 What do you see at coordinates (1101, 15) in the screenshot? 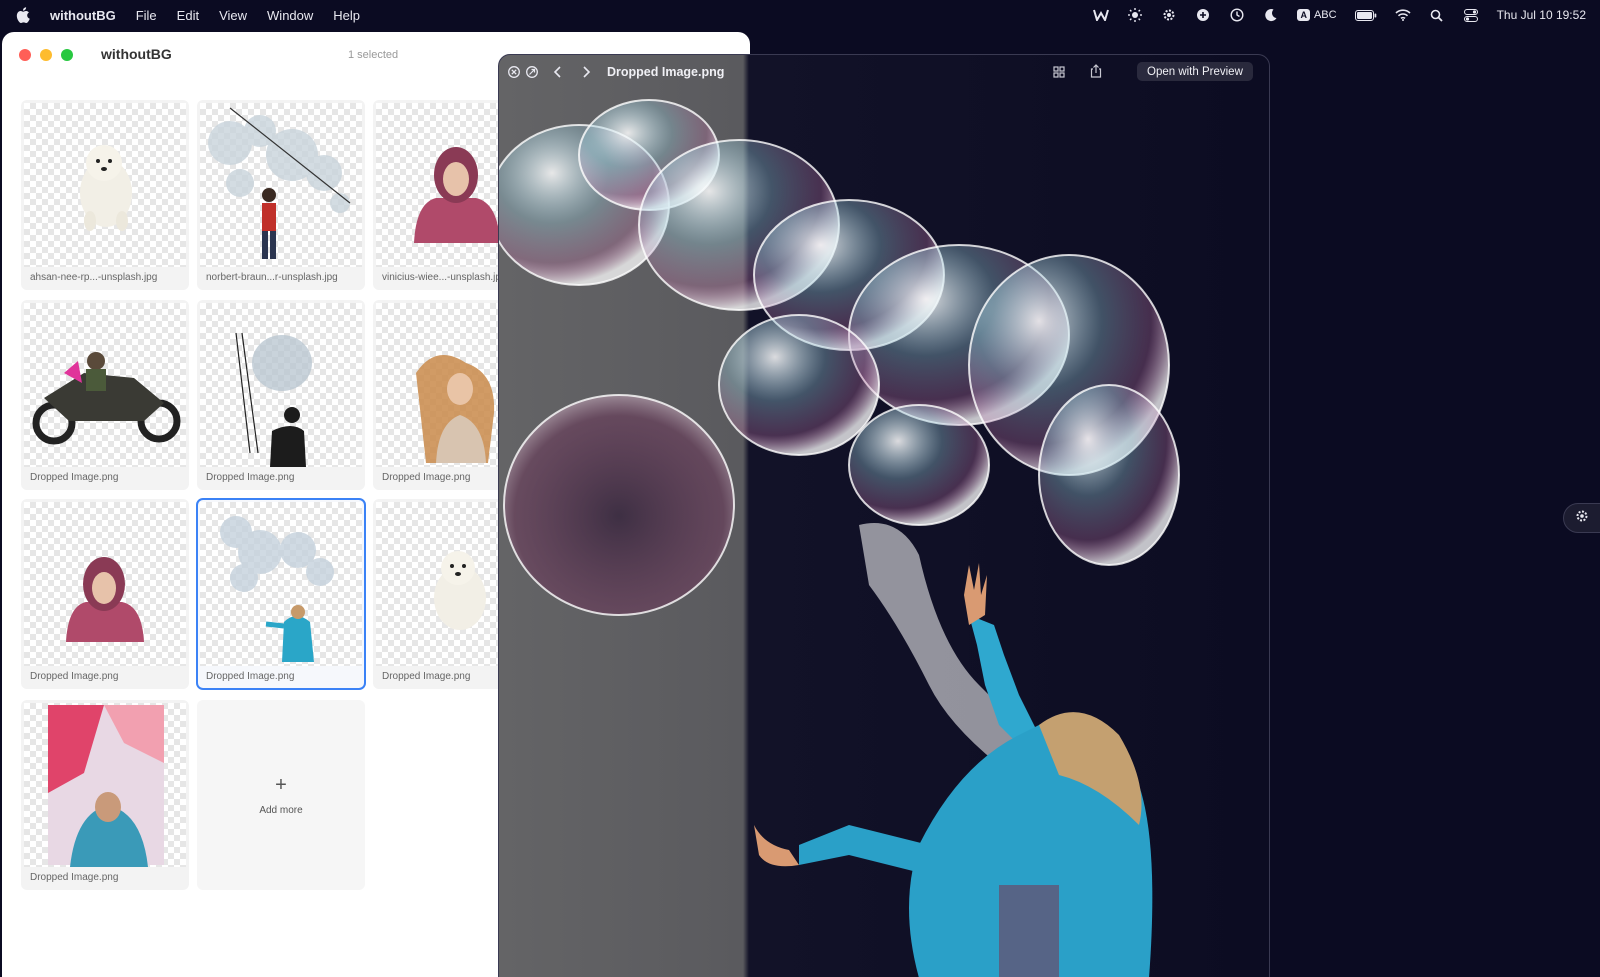
I see `wbg-icon` at bounding box center [1101, 15].